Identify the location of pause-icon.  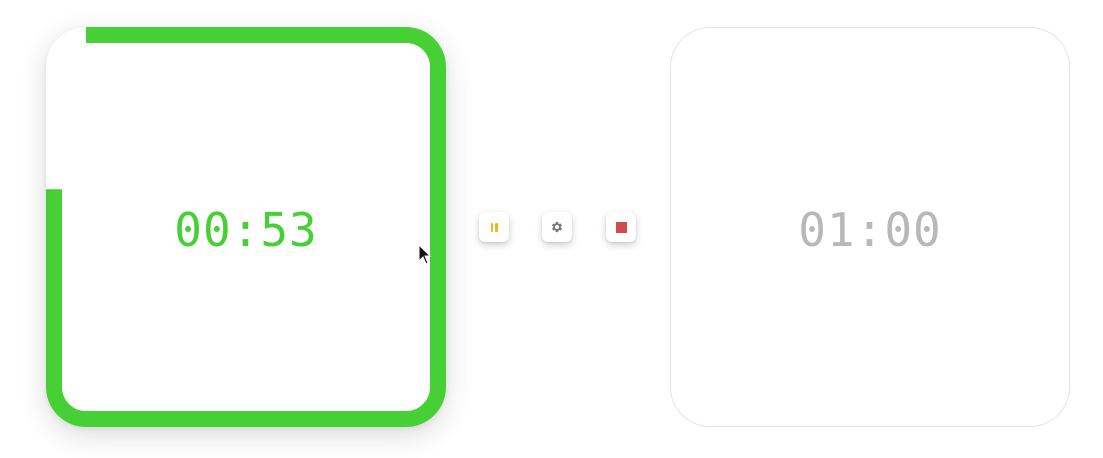
(494, 227).